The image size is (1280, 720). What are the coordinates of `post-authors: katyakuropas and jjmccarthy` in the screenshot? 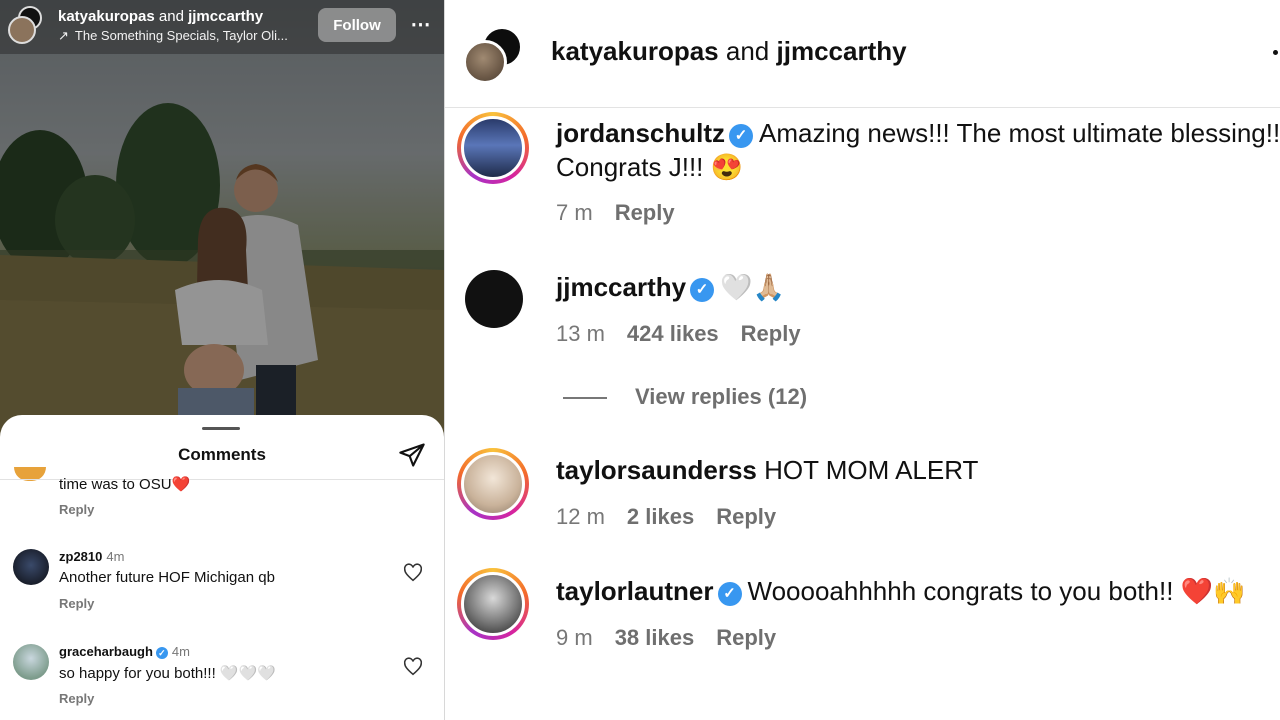 It's located at (160, 16).